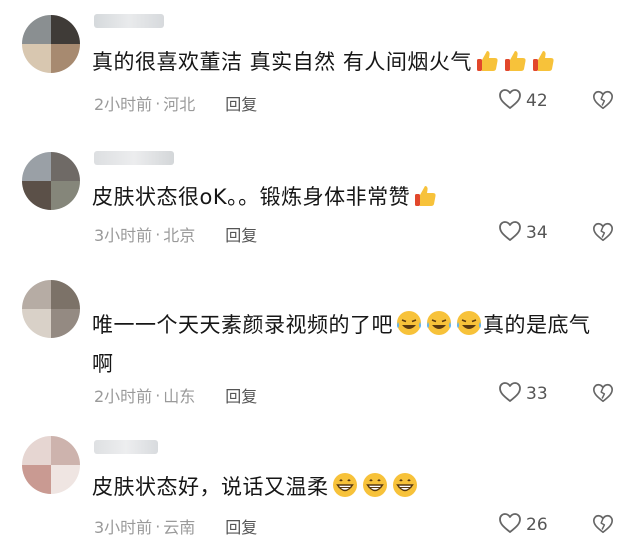 This screenshot has height=540, width=640. I want to click on like-button: 42, so click(523, 101).